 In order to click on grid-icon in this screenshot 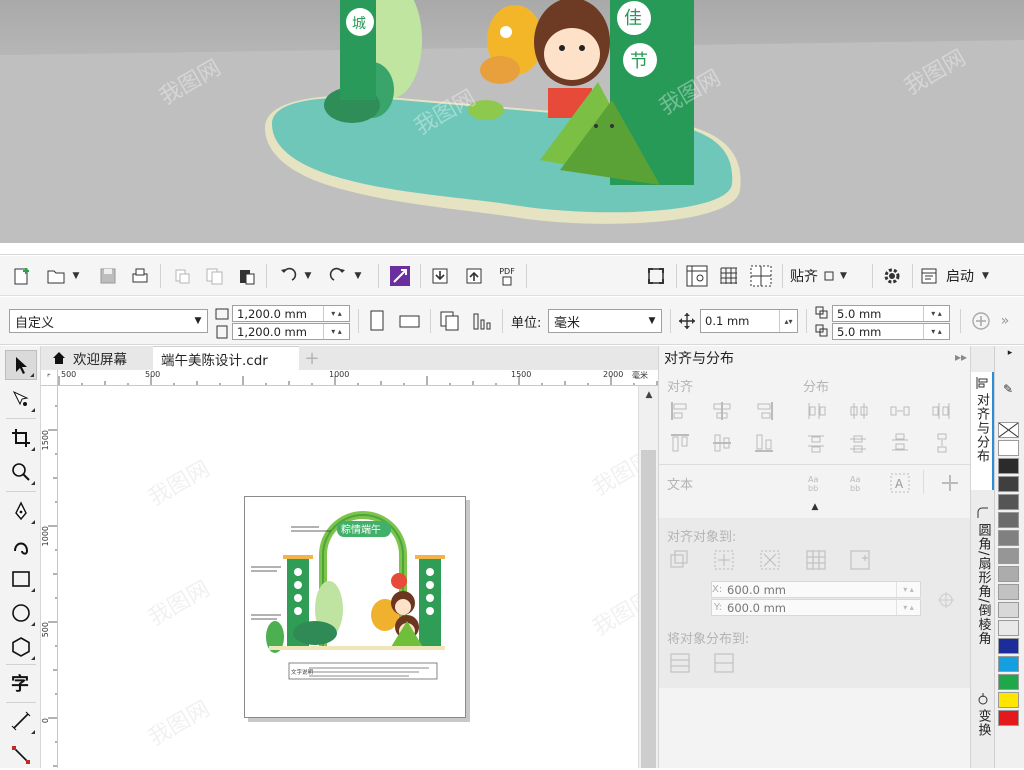, I will do `click(816, 560)`.